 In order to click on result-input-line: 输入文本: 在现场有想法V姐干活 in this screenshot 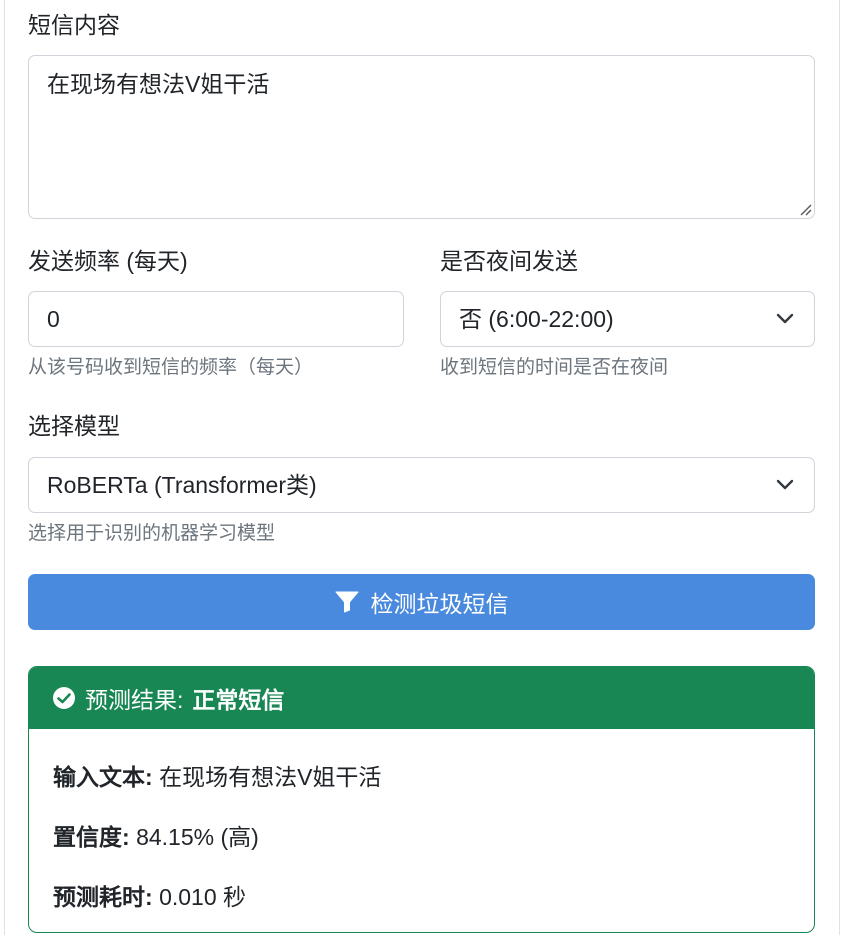, I will do `click(217, 775)`.